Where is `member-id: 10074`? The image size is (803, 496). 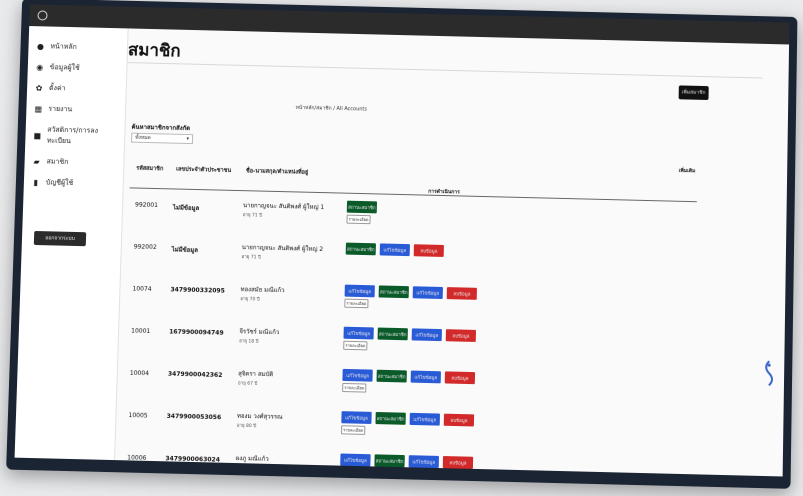 member-id: 10074 is located at coordinates (142, 289).